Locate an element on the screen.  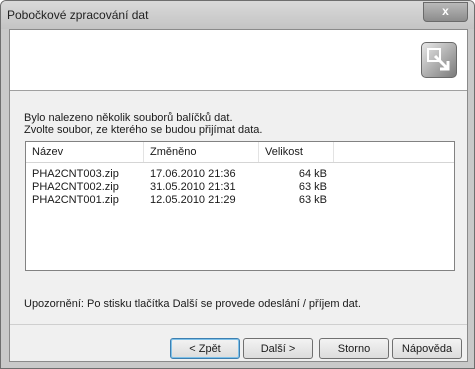
close-icon: x is located at coordinates (445, 11).